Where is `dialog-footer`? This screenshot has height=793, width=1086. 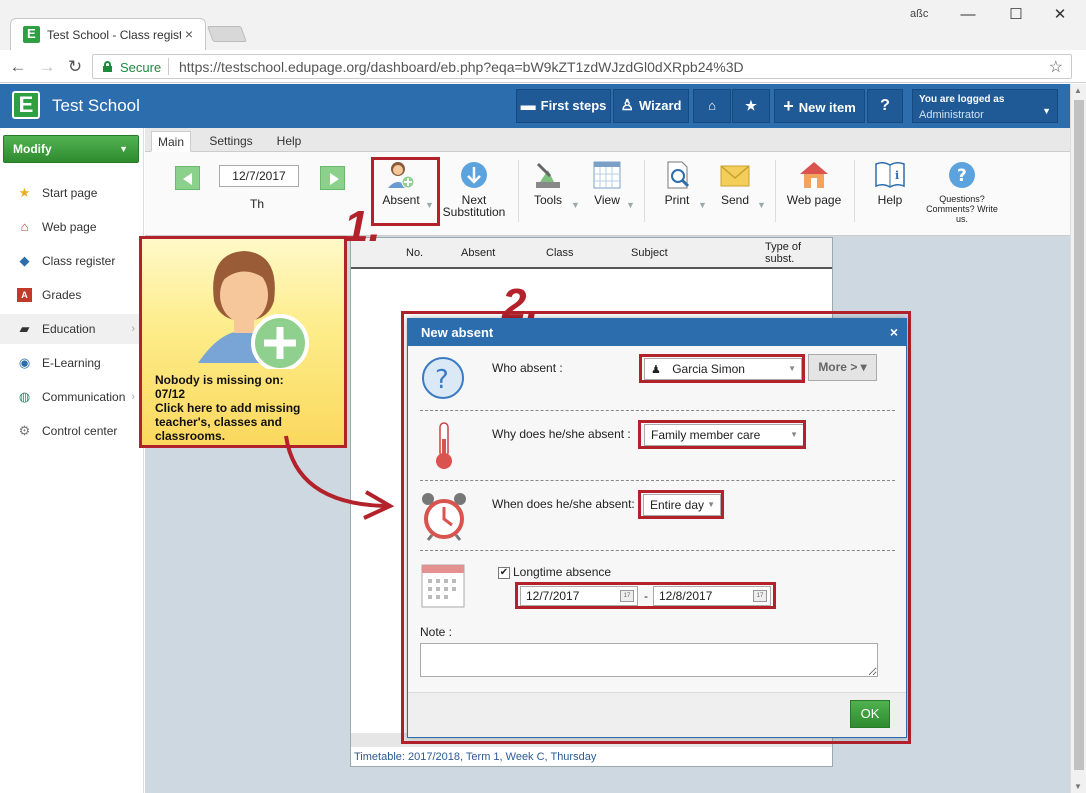 dialog-footer is located at coordinates (657, 714).